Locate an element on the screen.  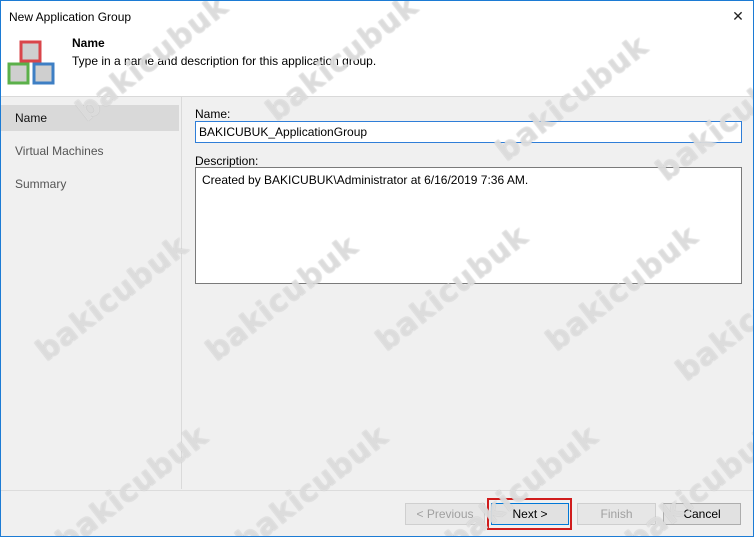
previous-button: < Previous is located at coordinates (445, 514).